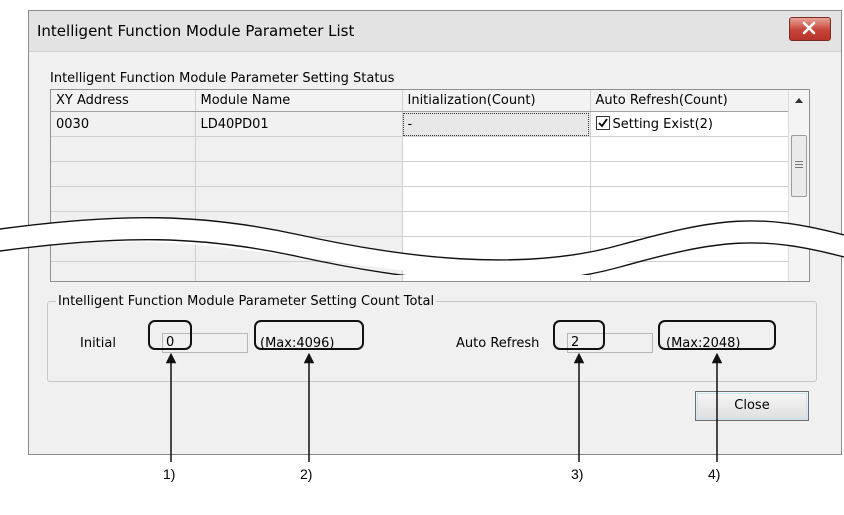 The image size is (844, 515). I want to click on callout-number-1: 1), so click(169, 474).